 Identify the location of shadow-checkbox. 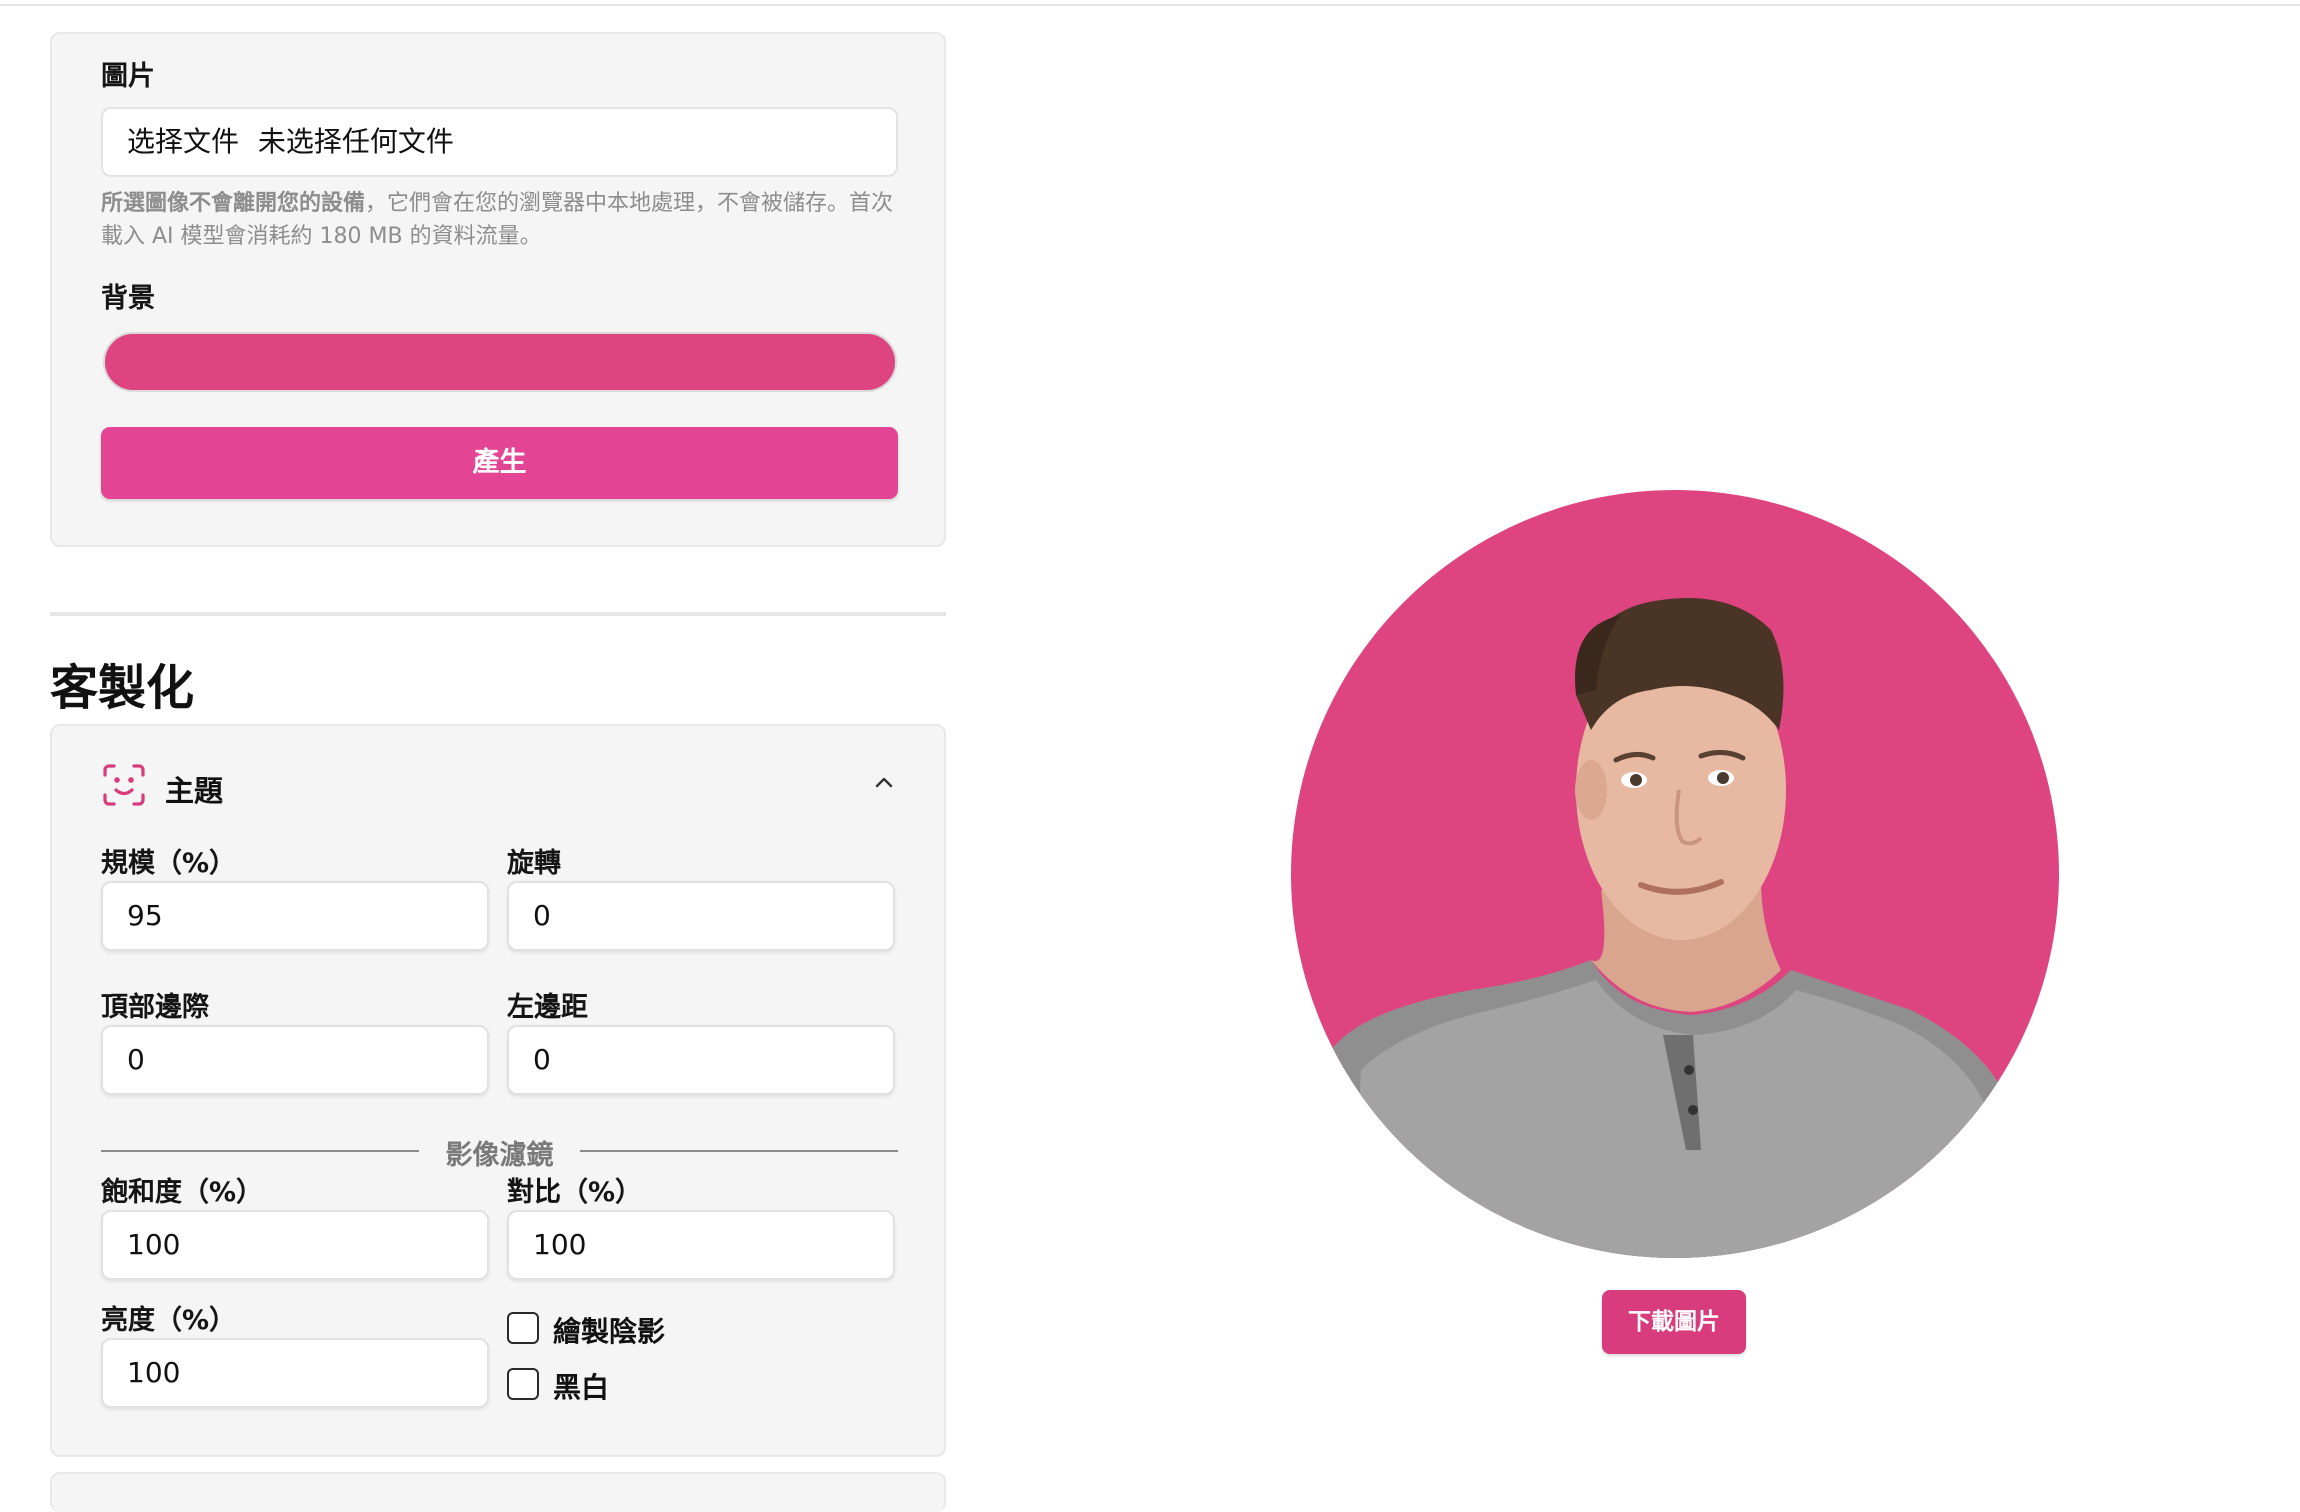
(523, 1328).